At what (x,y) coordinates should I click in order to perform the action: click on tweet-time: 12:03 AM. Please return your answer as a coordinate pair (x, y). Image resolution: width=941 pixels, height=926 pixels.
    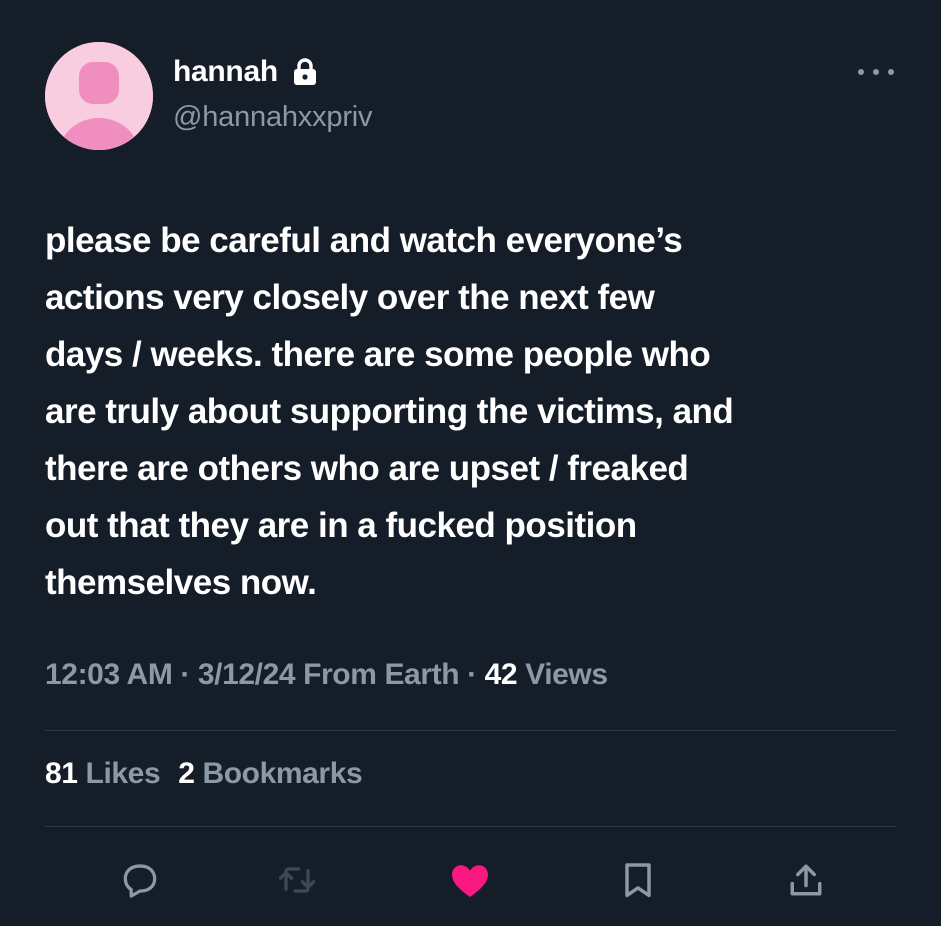
    Looking at the image, I should click on (109, 674).